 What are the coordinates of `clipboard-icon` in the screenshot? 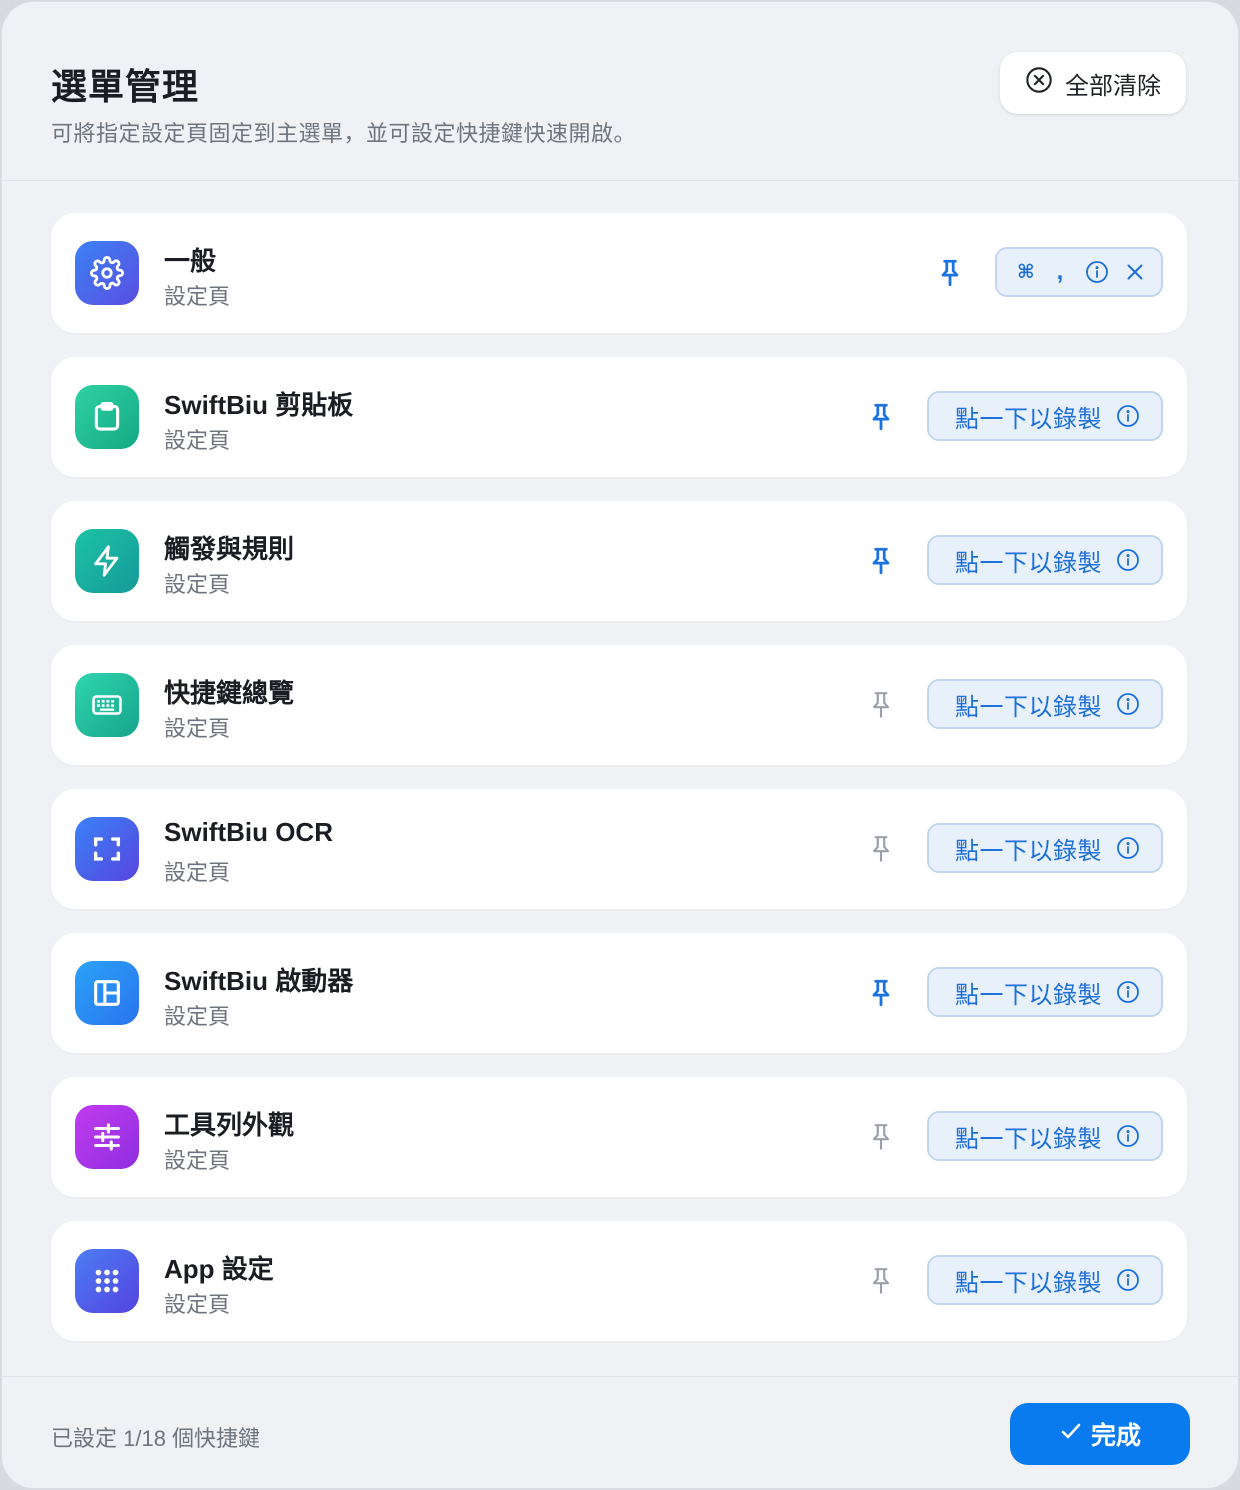 It's located at (107, 417).